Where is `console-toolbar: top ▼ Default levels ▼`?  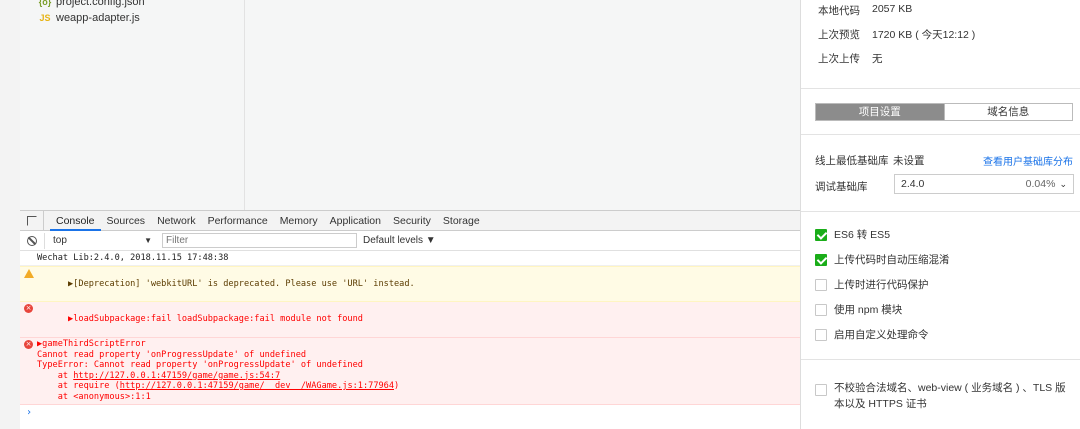
console-toolbar: top ▼ Default levels ▼ is located at coordinates (410, 241).